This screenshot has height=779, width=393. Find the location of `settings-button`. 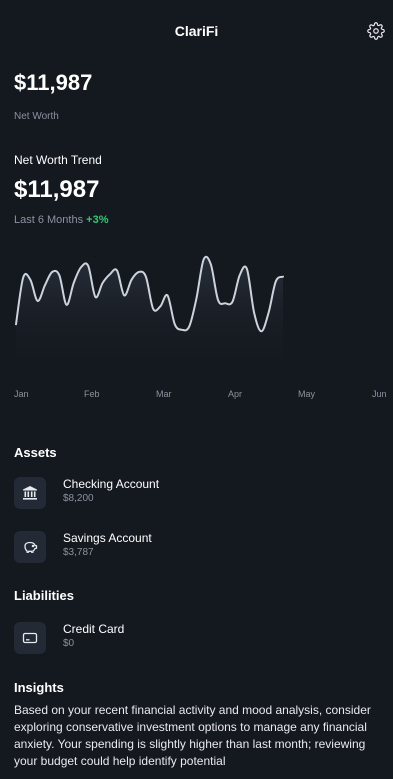

settings-button is located at coordinates (376, 31).